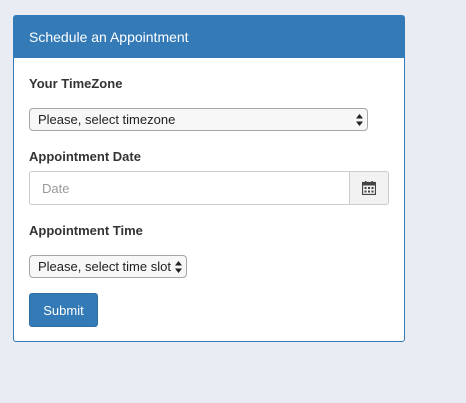 This screenshot has height=403, width=466. What do you see at coordinates (86, 230) in the screenshot?
I see `time-label: Appointment Time` at bounding box center [86, 230].